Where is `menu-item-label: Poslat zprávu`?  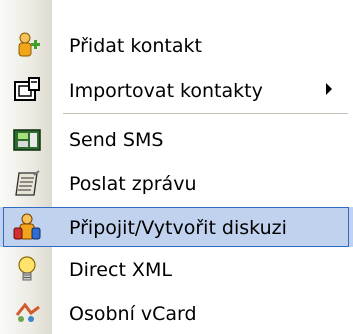 menu-item-label: Poslat zprávu is located at coordinates (133, 184).